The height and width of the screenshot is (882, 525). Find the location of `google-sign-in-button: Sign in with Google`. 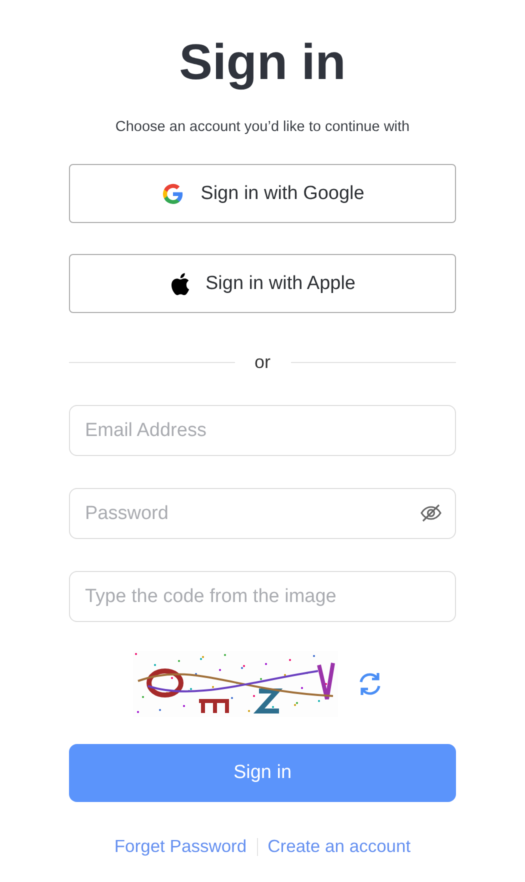

google-sign-in-button: Sign in with Google is located at coordinates (262, 193).